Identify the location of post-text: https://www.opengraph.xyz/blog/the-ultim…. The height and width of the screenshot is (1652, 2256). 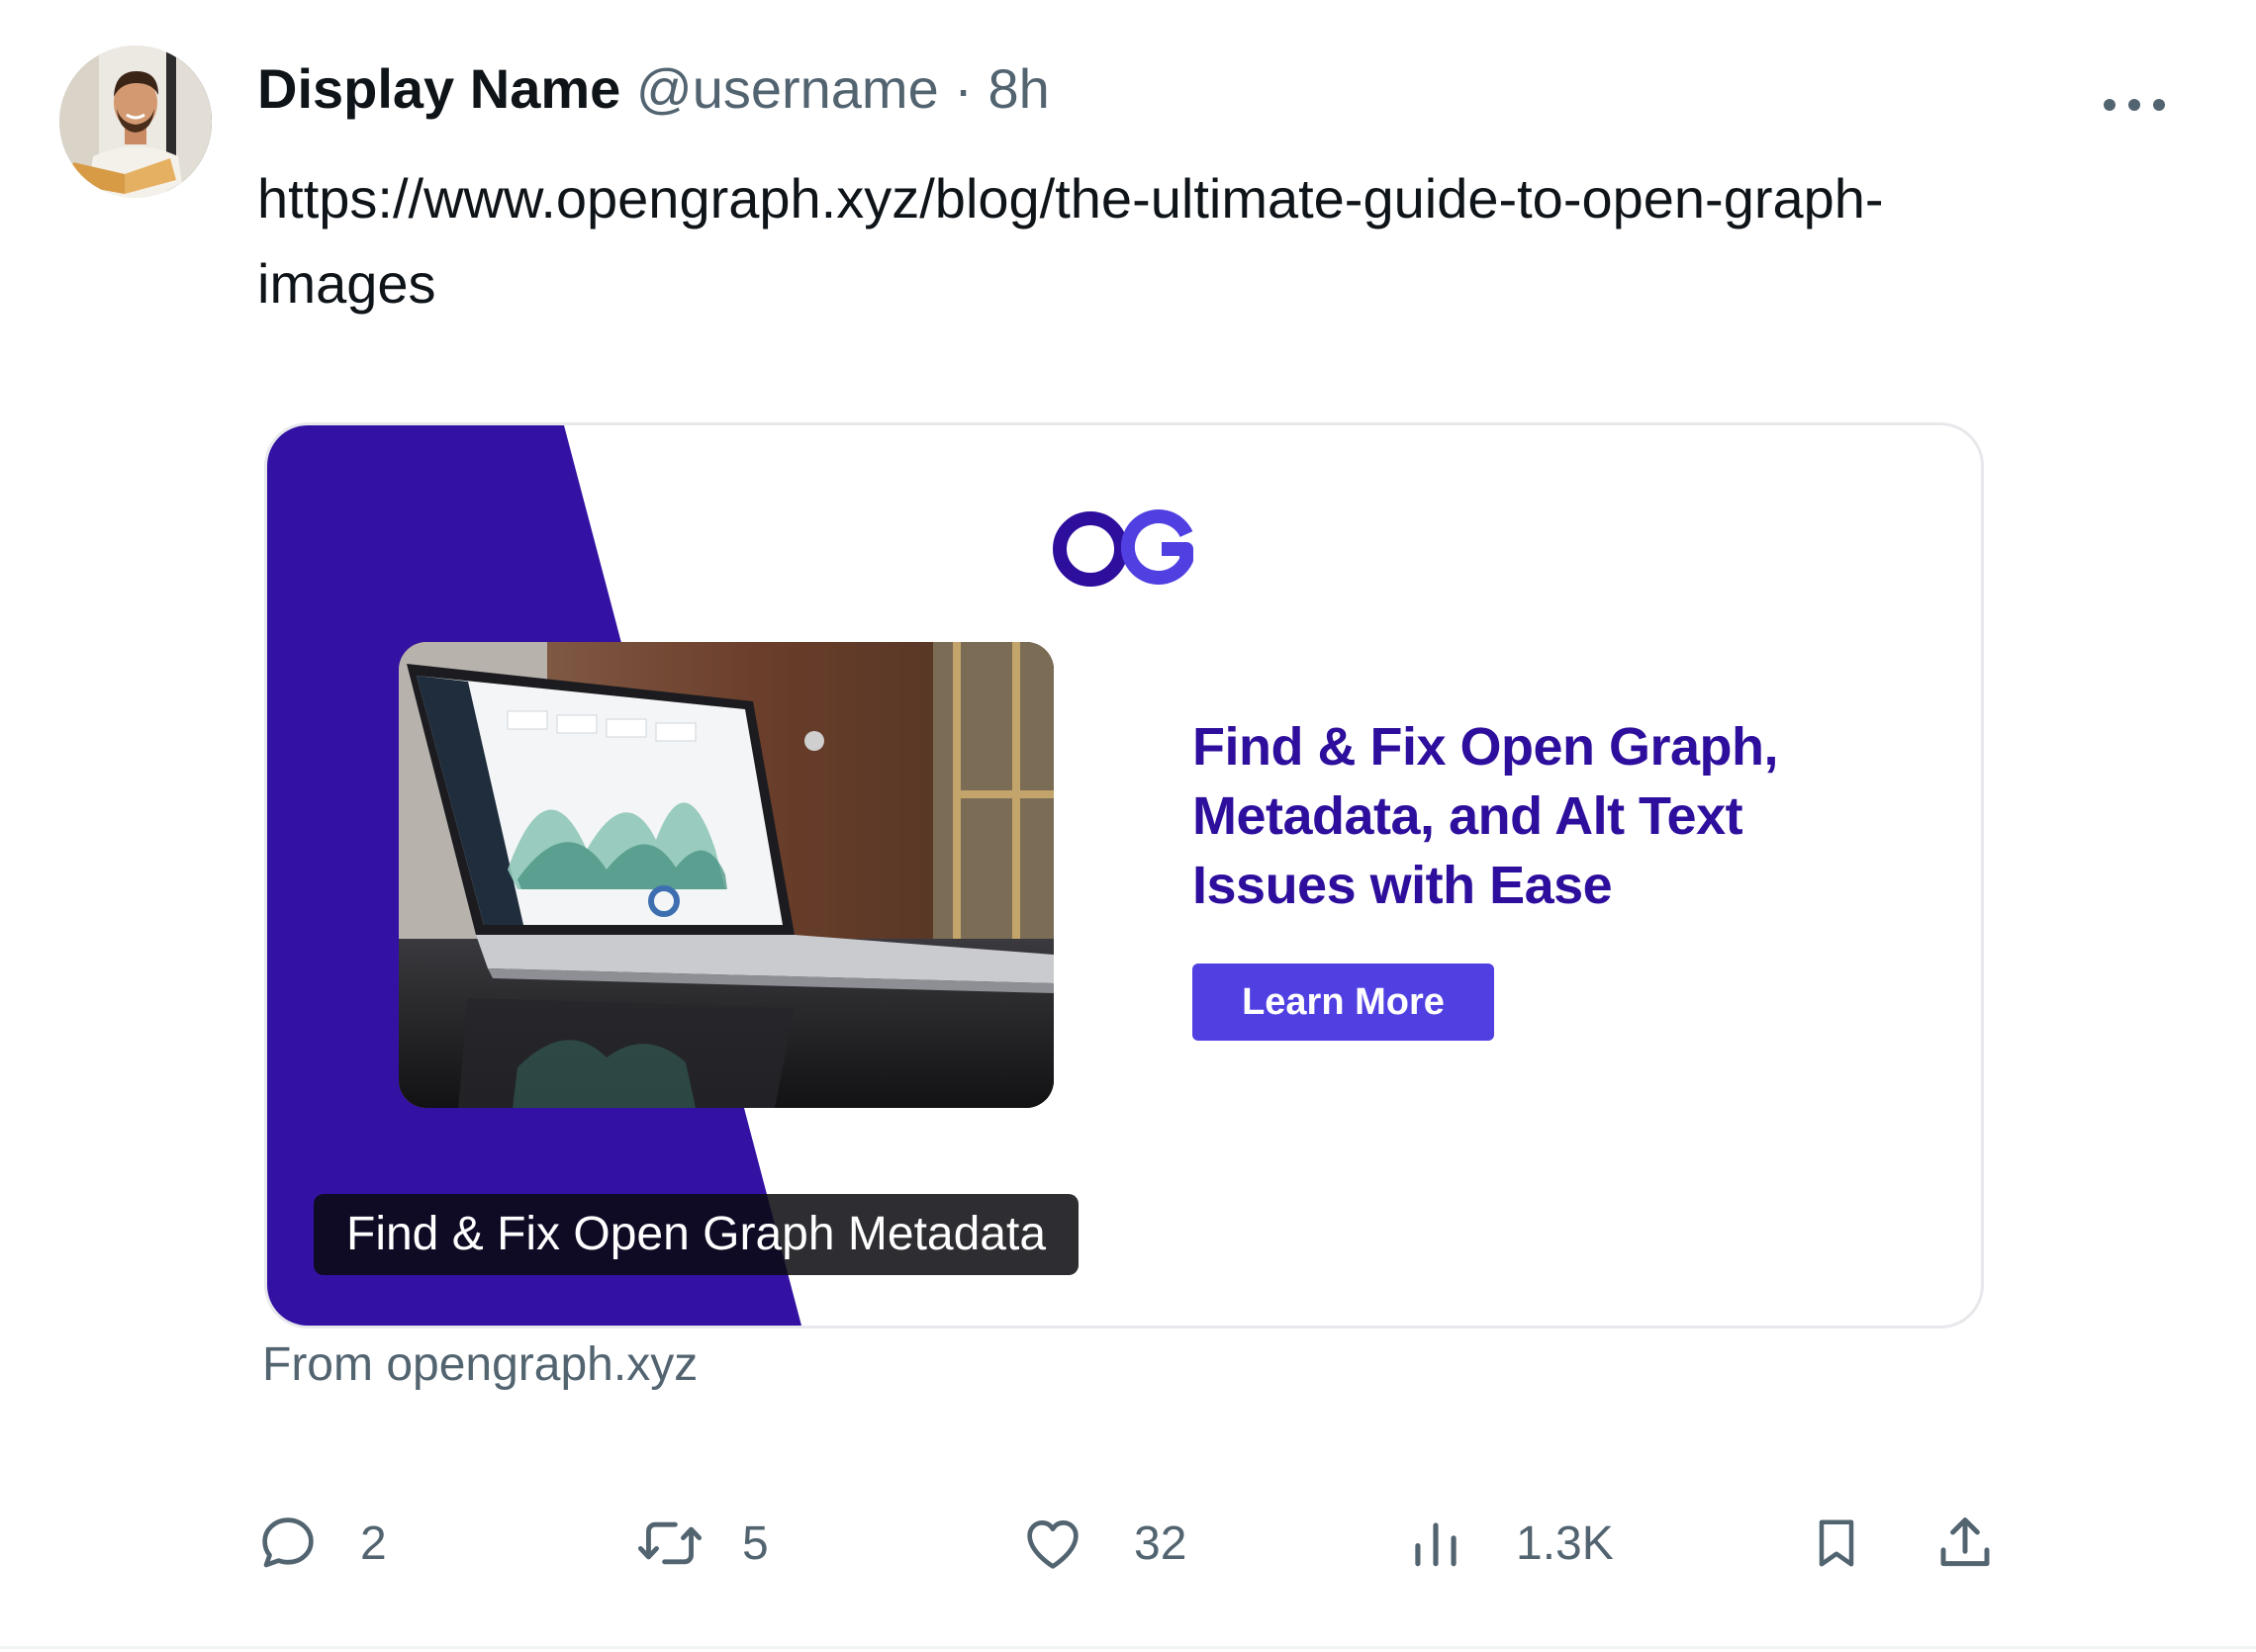
(1098, 241).